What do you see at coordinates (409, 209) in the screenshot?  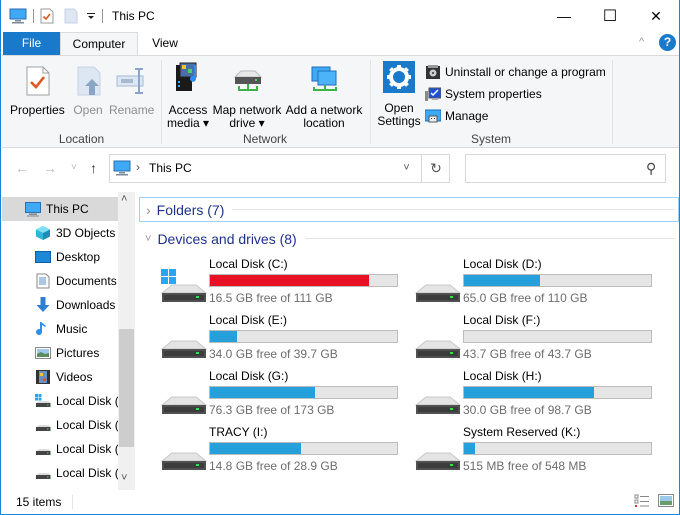 I see `folders-group-header: › Folders (7)` at bounding box center [409, 209].